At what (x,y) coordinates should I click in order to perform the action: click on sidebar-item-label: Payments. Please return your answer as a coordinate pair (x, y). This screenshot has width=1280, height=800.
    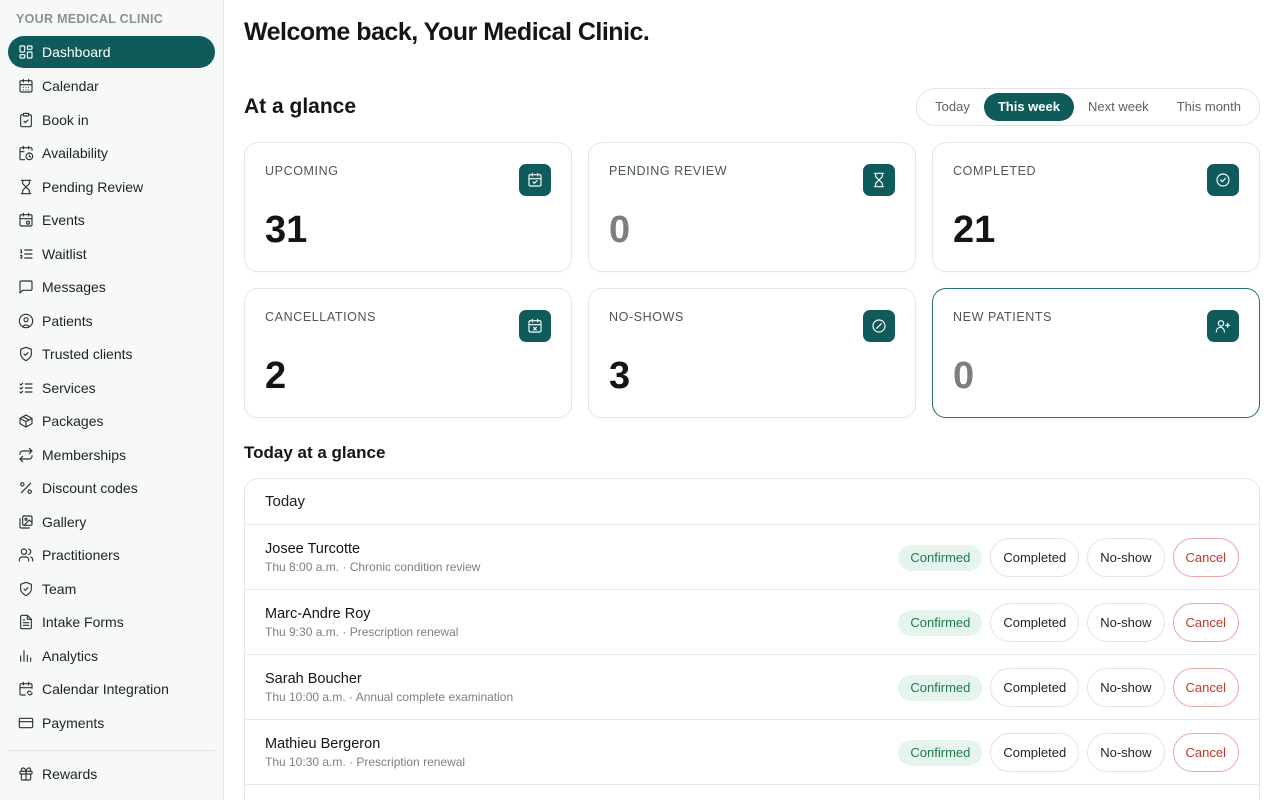
    Looking at the image, I should click on (73, 722).